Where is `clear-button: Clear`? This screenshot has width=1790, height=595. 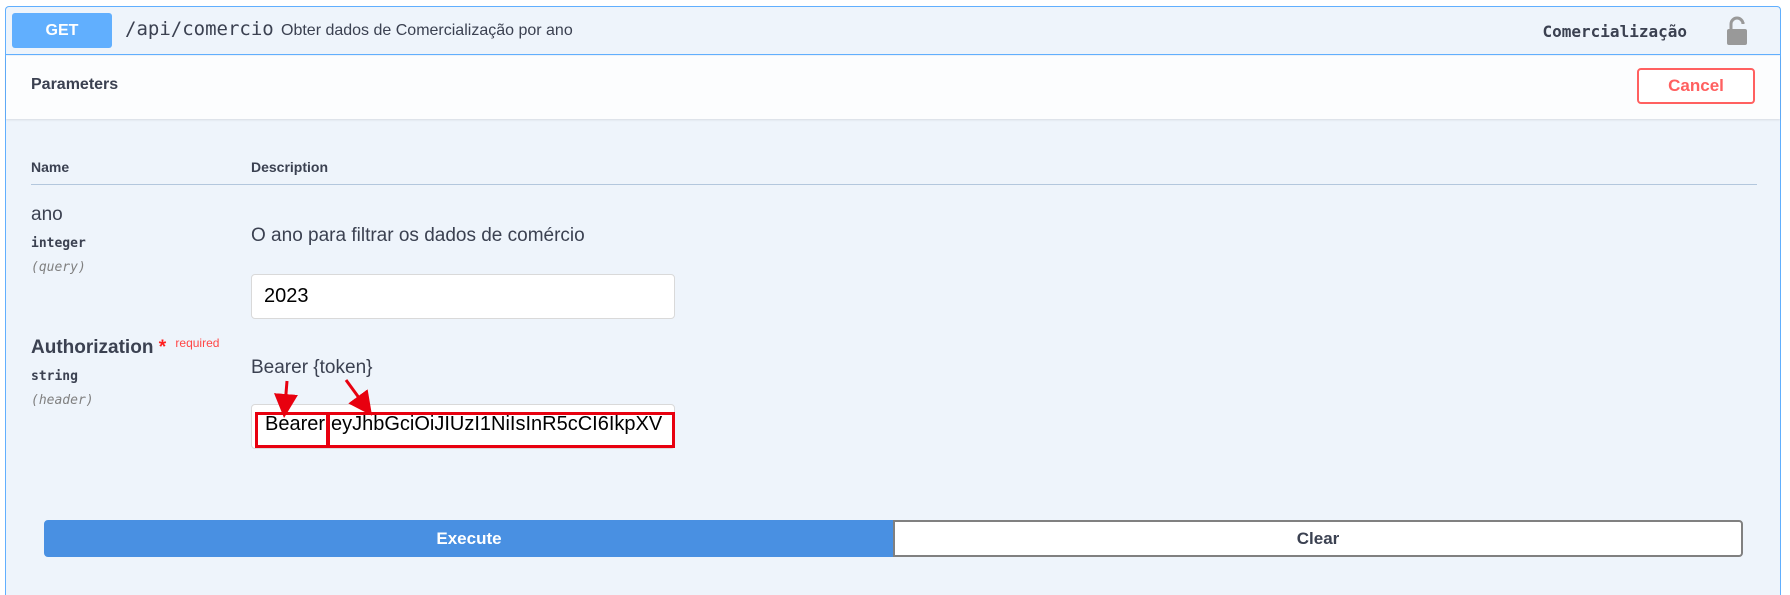
clear-button: Clear is located at coordinates (1318, 538).